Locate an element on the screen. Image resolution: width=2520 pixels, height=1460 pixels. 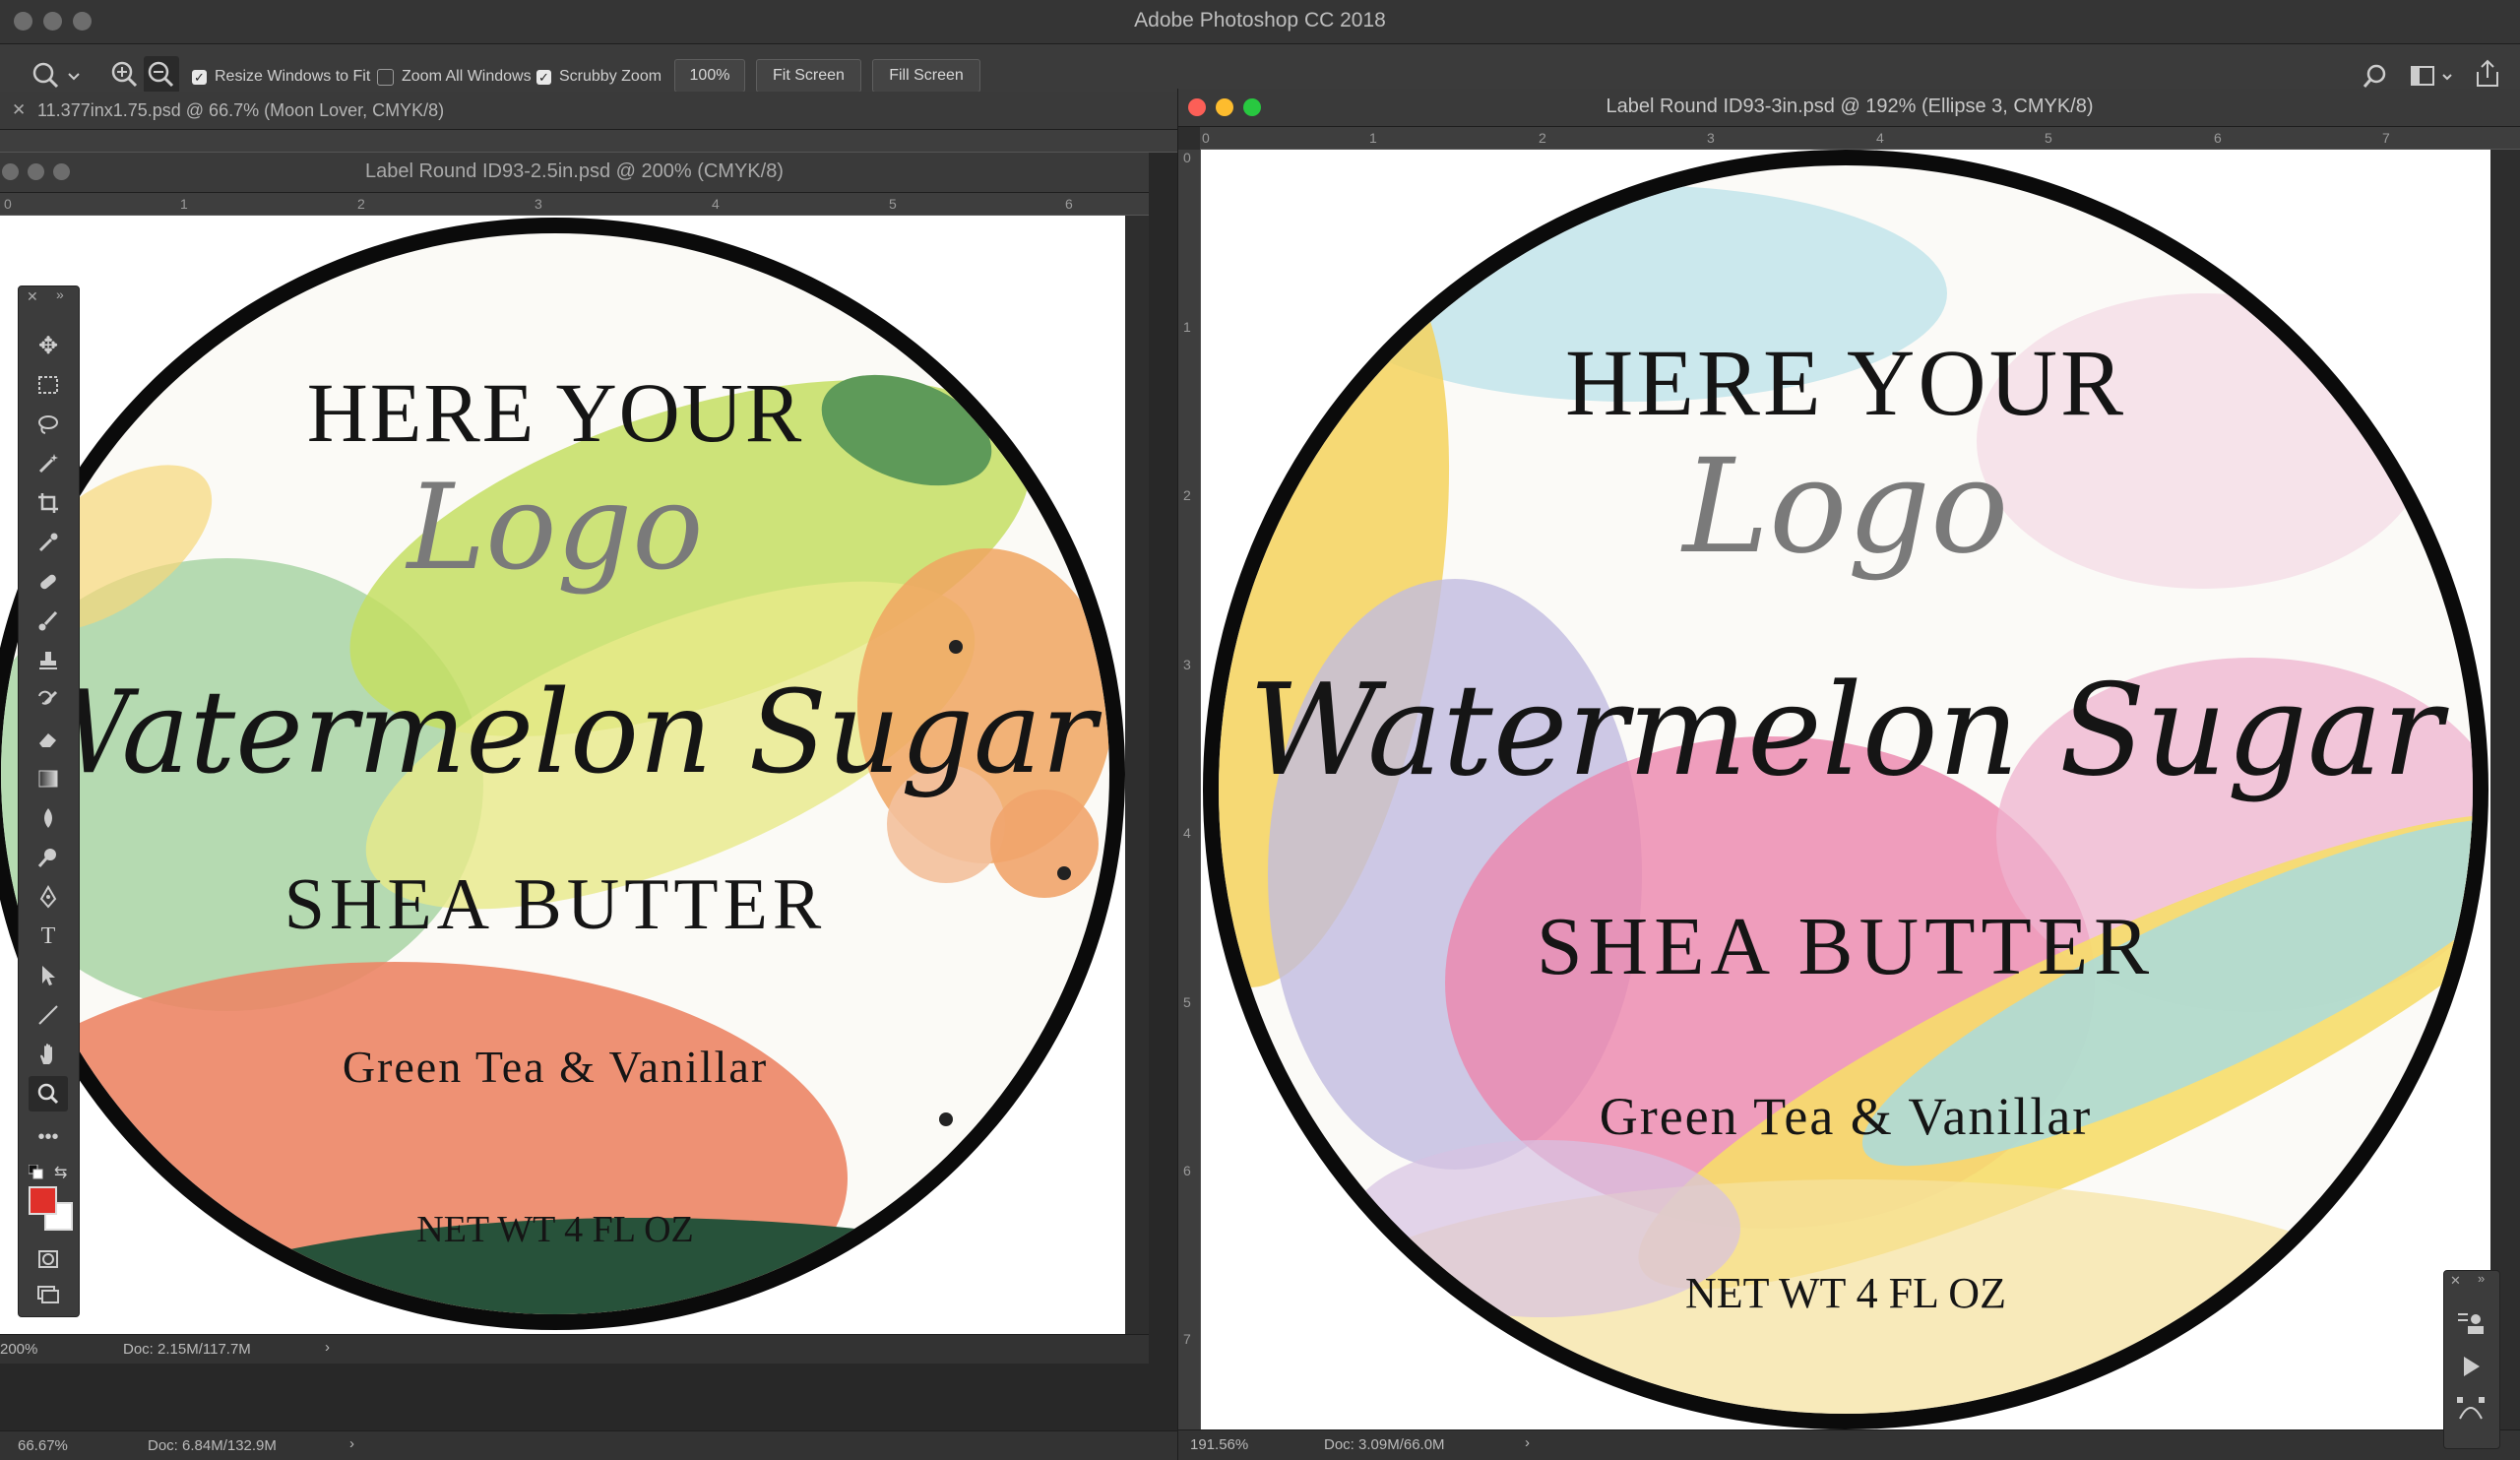
dodge-tool-icon is located at coordinates (48, 857).